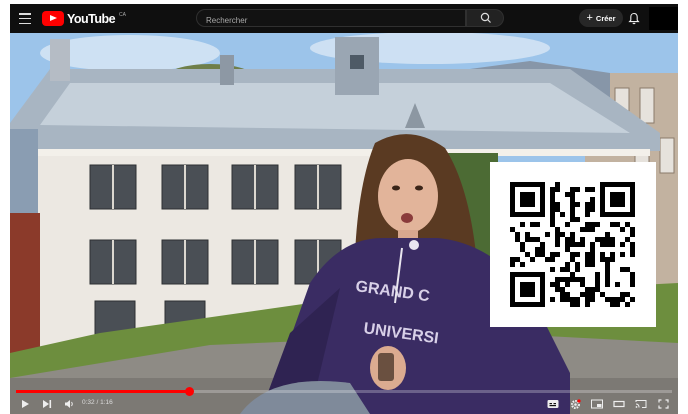 Image resolution: width=688 pixels, height=414 pixels. What do you see at coordinates (605, 18) in the screenshot?
I see `create-label: Créer` at bounding box center [605, 18].